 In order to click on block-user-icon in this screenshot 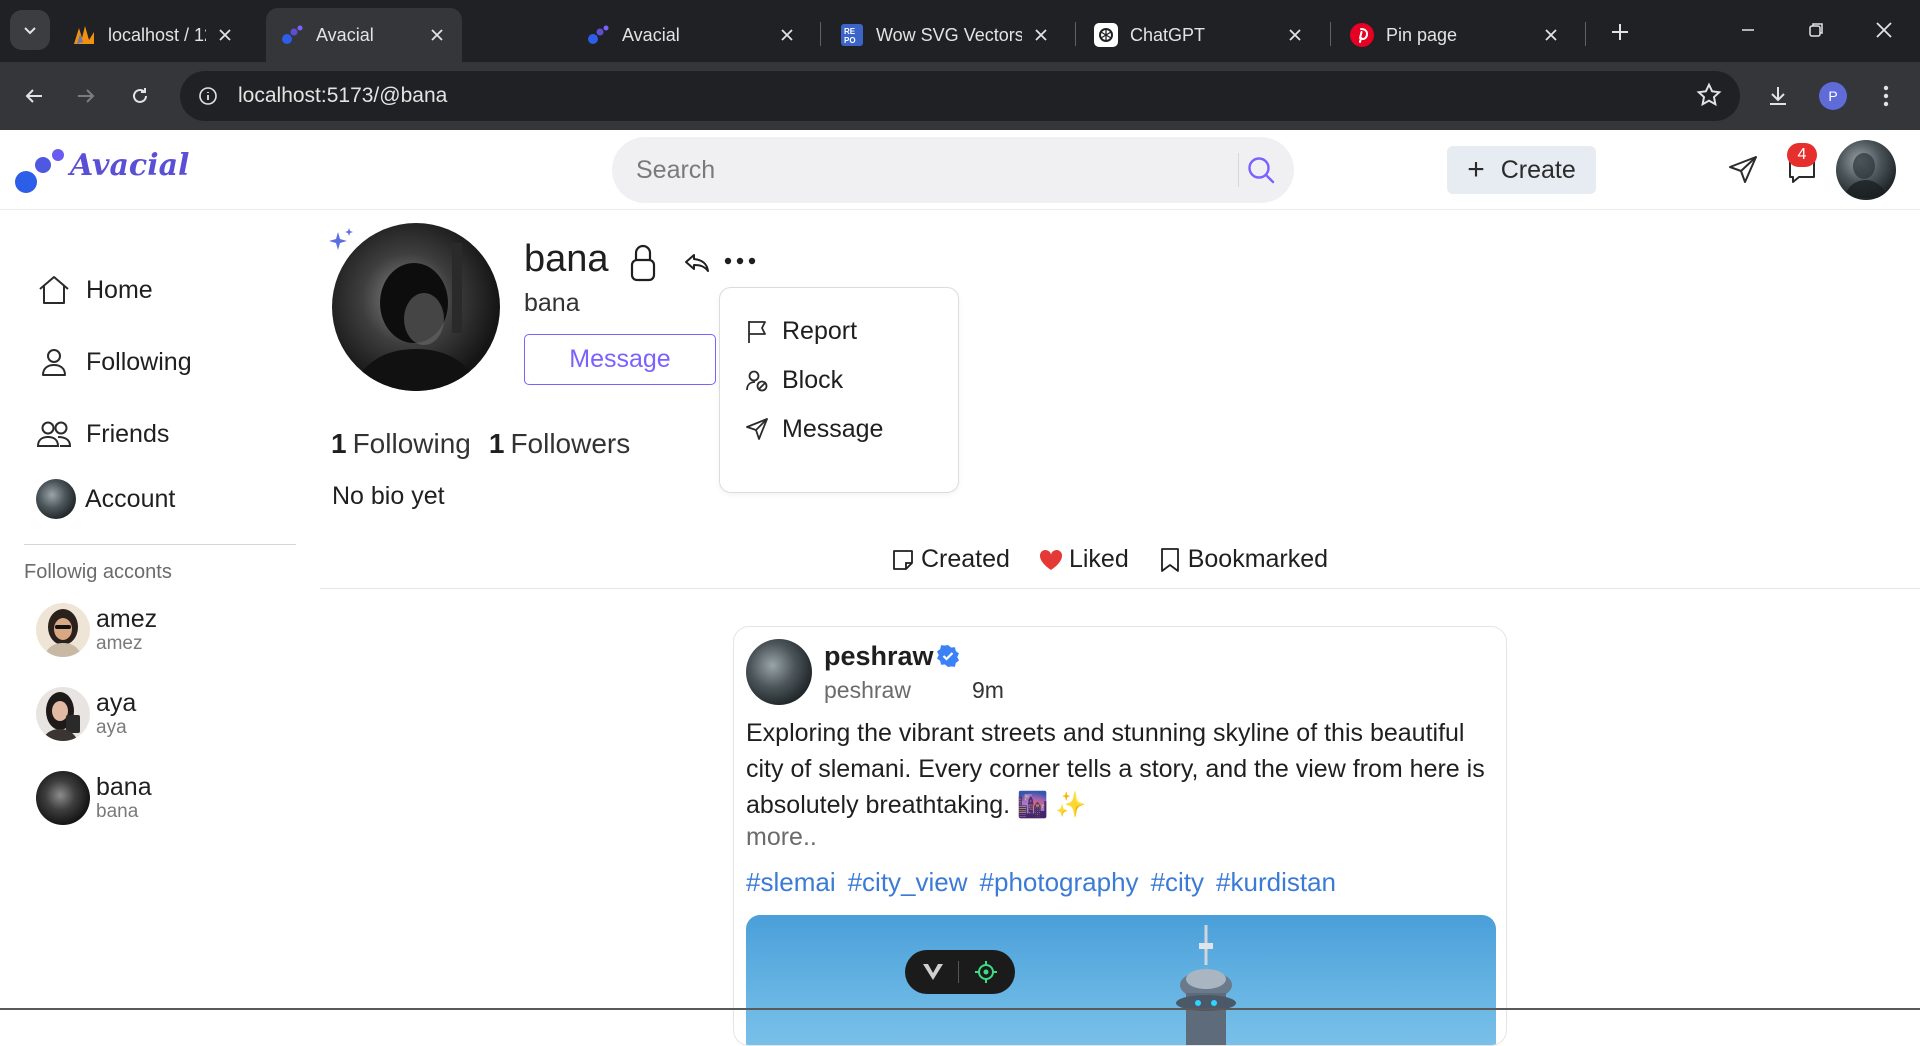, I will do `click(757, 380)`.